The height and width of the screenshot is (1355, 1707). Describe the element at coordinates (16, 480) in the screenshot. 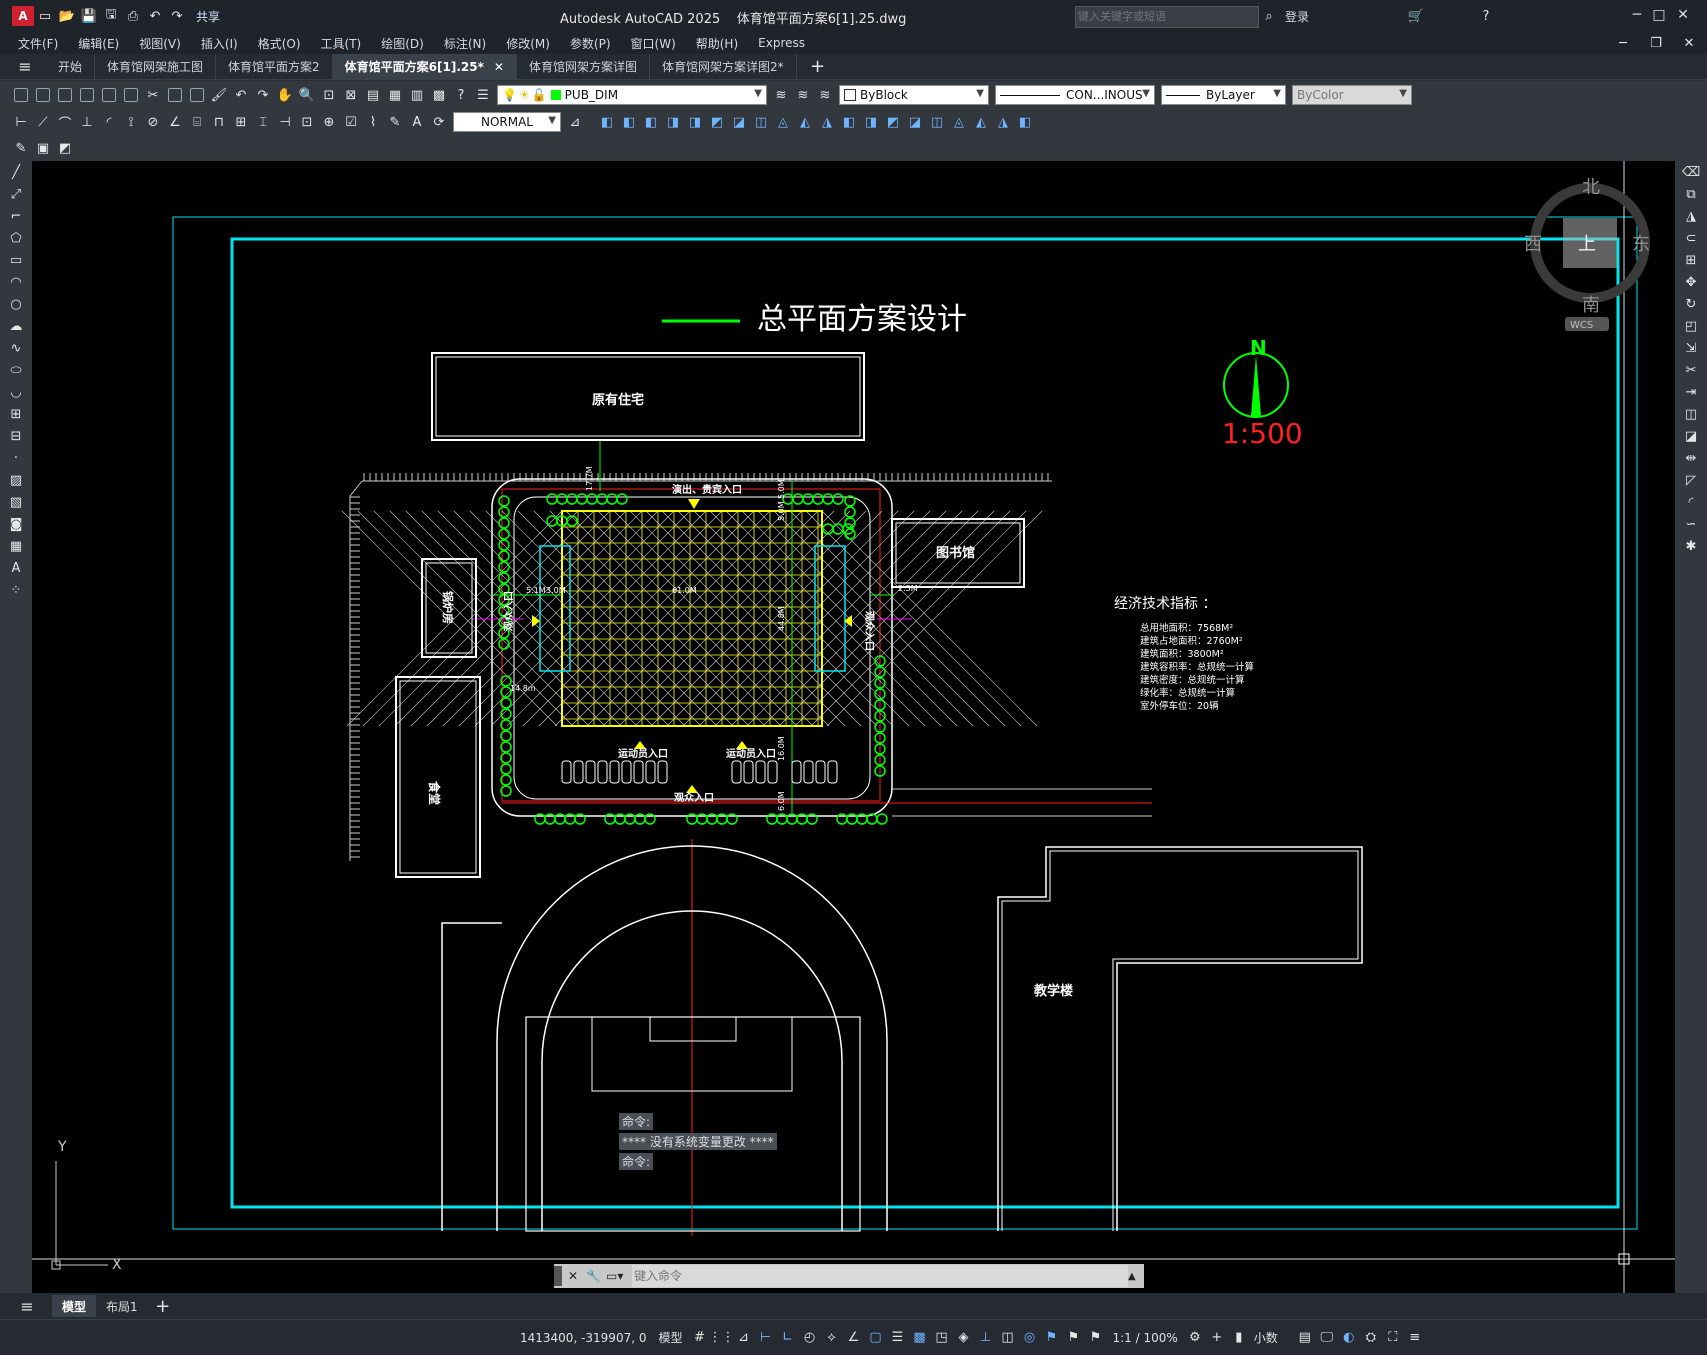

I see `hatch-icon: ▨` at that location.